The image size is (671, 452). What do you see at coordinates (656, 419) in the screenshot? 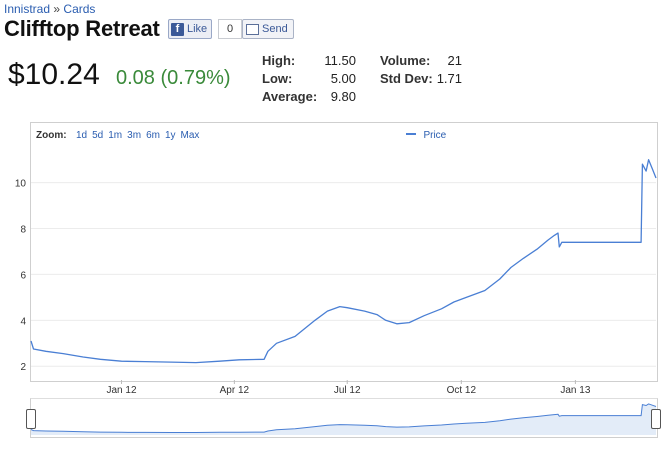
I see `navigator-right-handle` at bounding box center [656, 419].